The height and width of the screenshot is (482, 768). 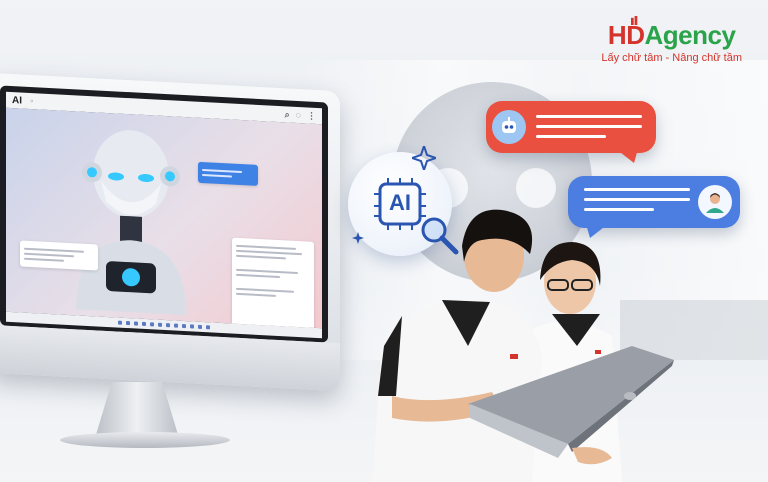 What do you see at coordinates (32, 101) in the screenshot?
I see `browser-tab-icon: ◦` at bounding box center [32, 101].